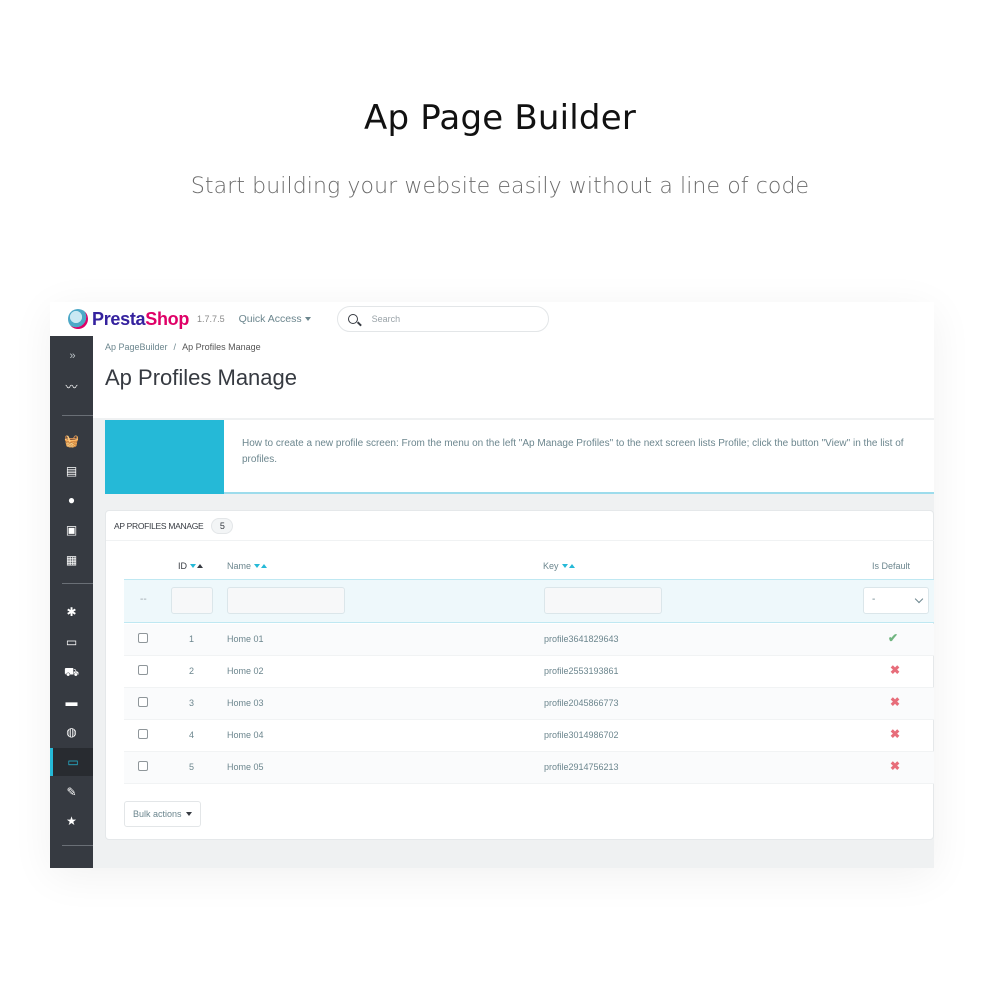 The image size is (1000, 1000). Describe the element at coordinates (499, 118) in the screenshot. I see `hero-title: Ap Page Builder` at that location.